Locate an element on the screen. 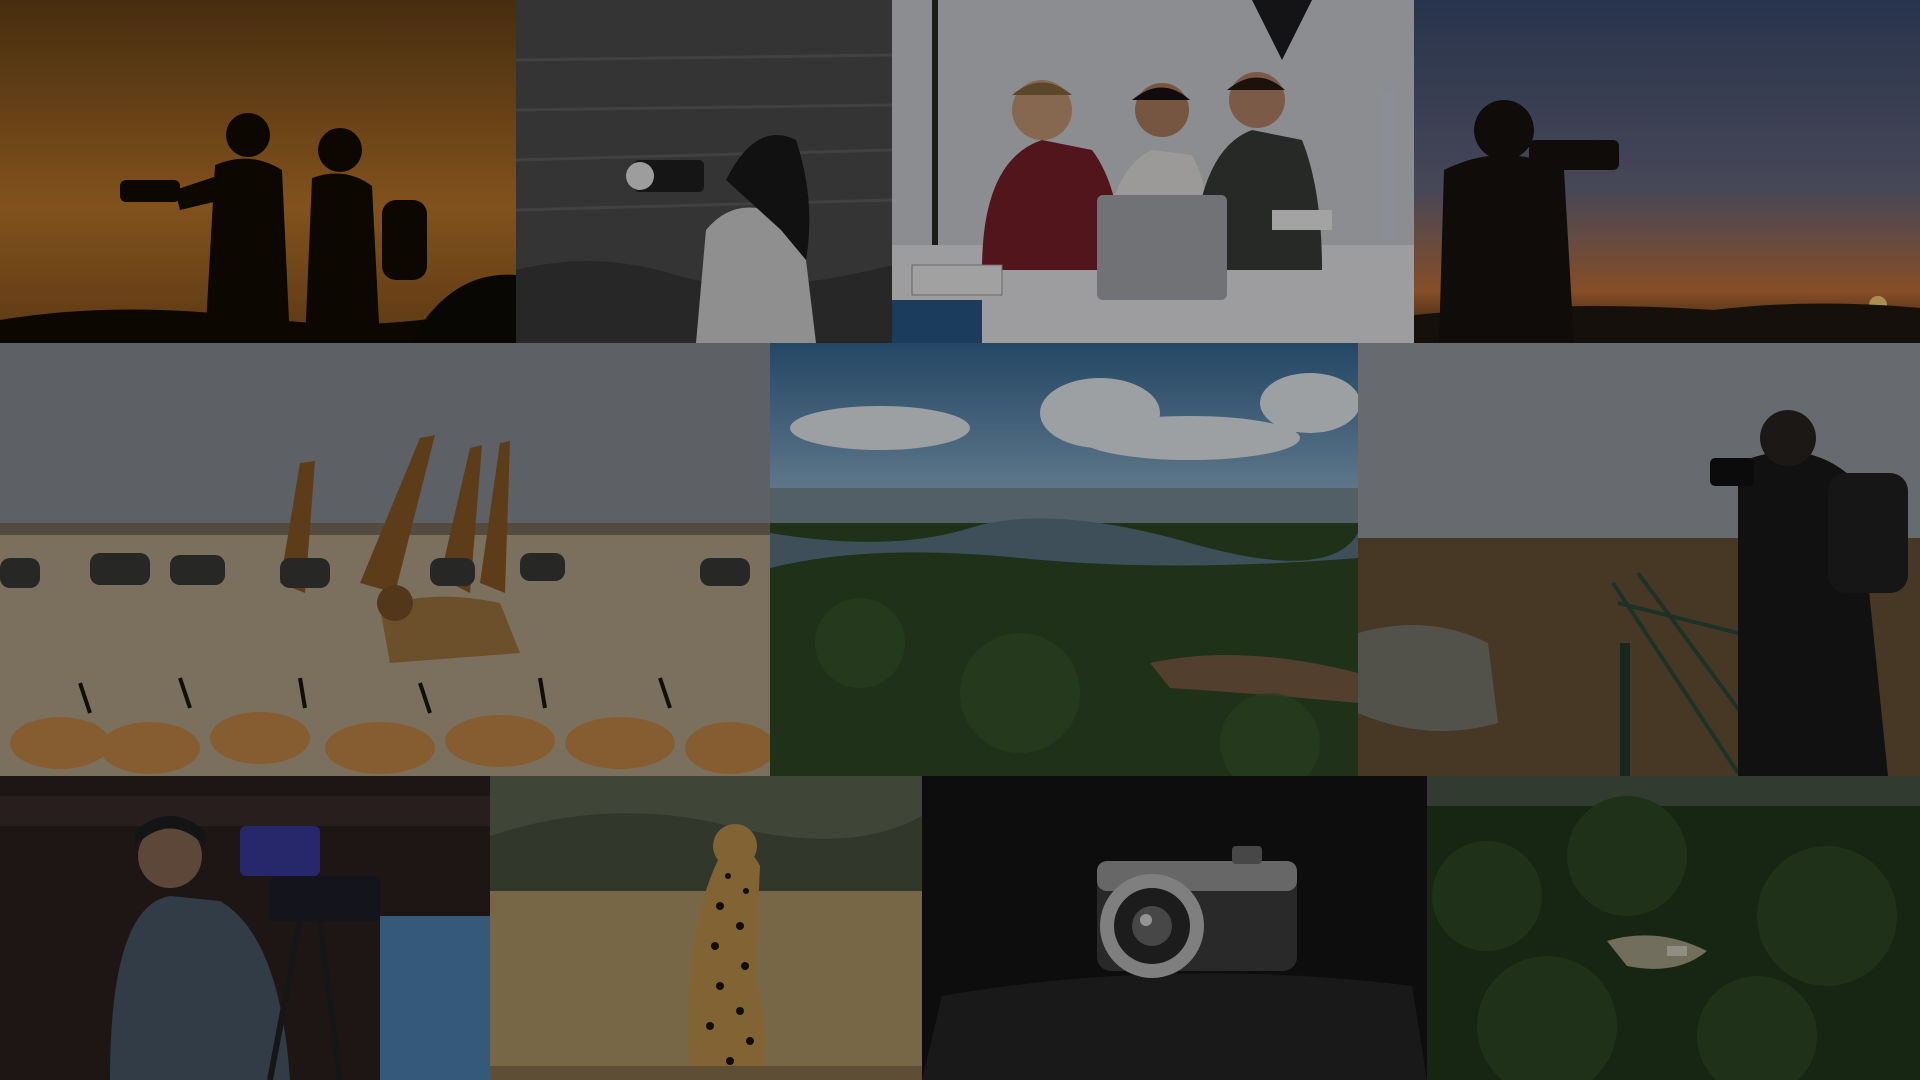  photo-aerial-forest-clearing is located at coordinates (1673, 928).